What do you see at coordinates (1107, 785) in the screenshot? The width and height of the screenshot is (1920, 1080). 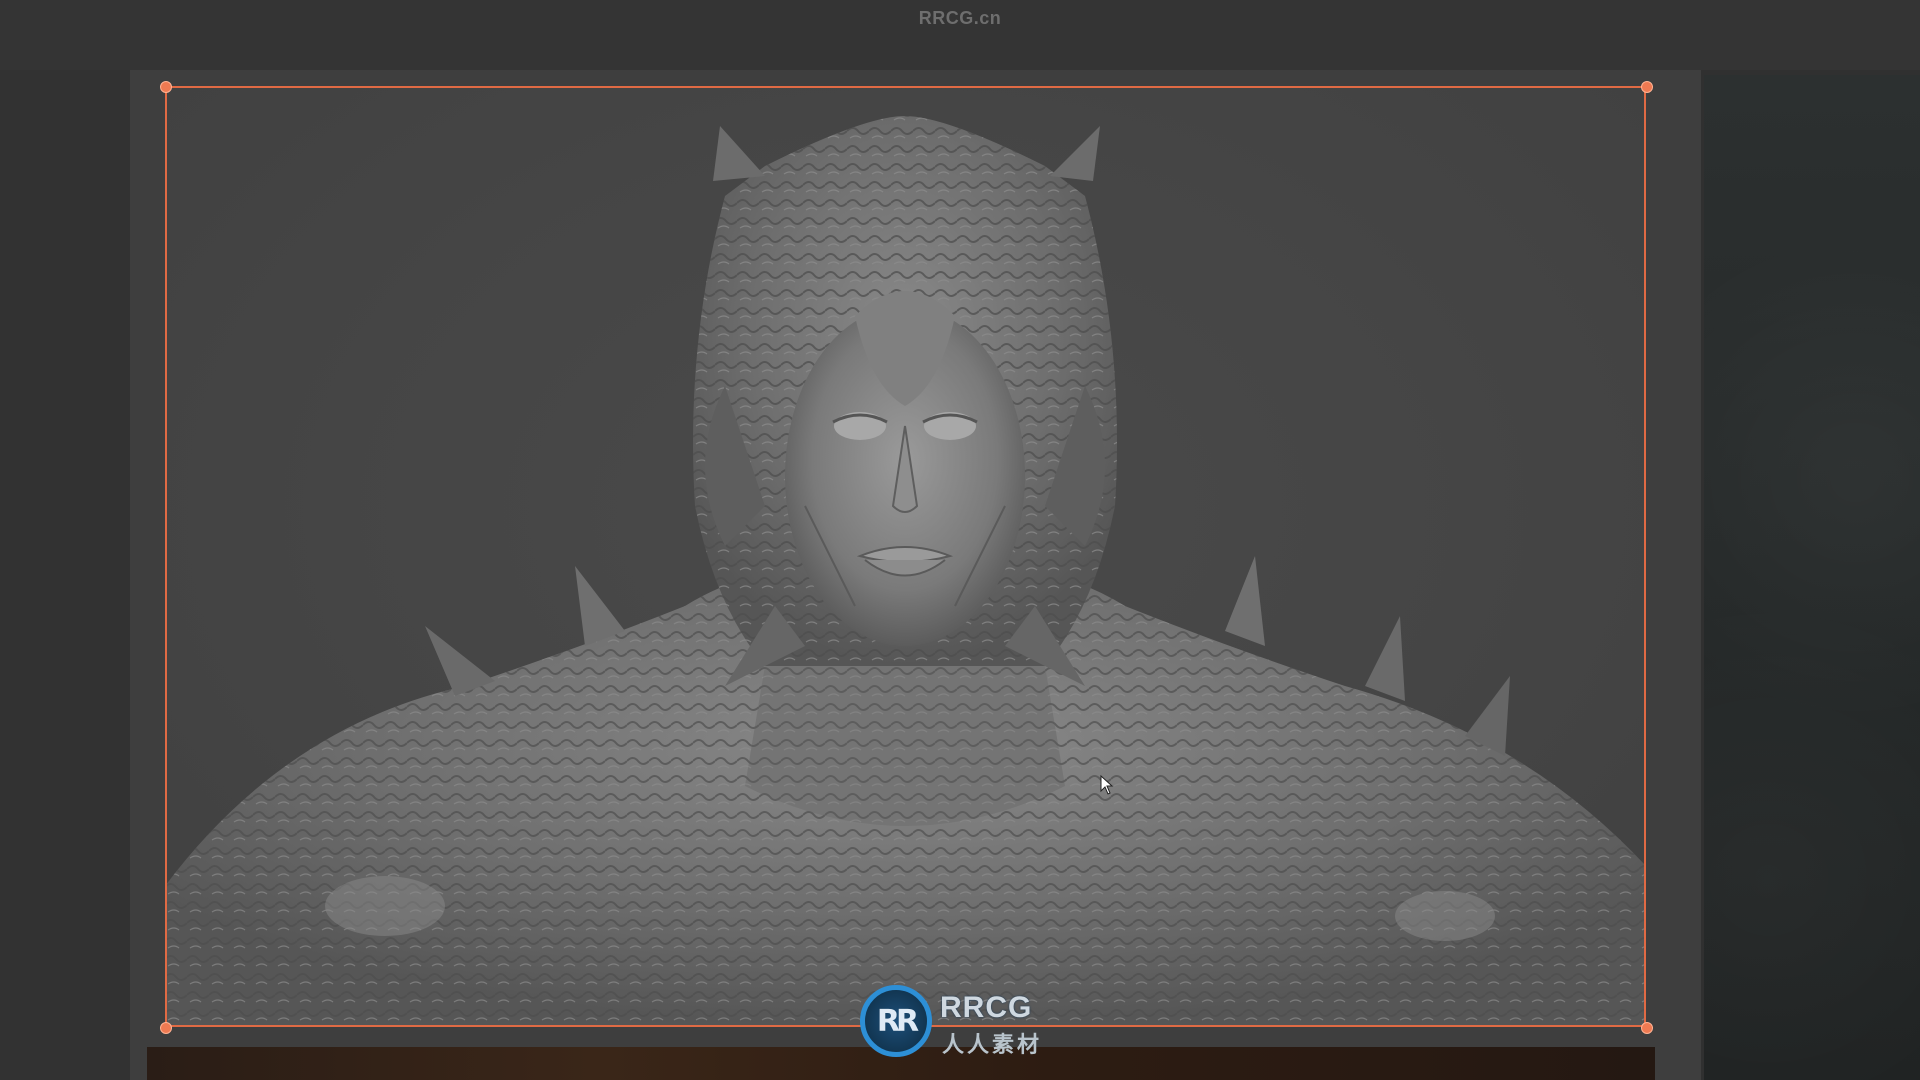 I see `mouse-cursor-icon` at bounding box center [1107, 785].